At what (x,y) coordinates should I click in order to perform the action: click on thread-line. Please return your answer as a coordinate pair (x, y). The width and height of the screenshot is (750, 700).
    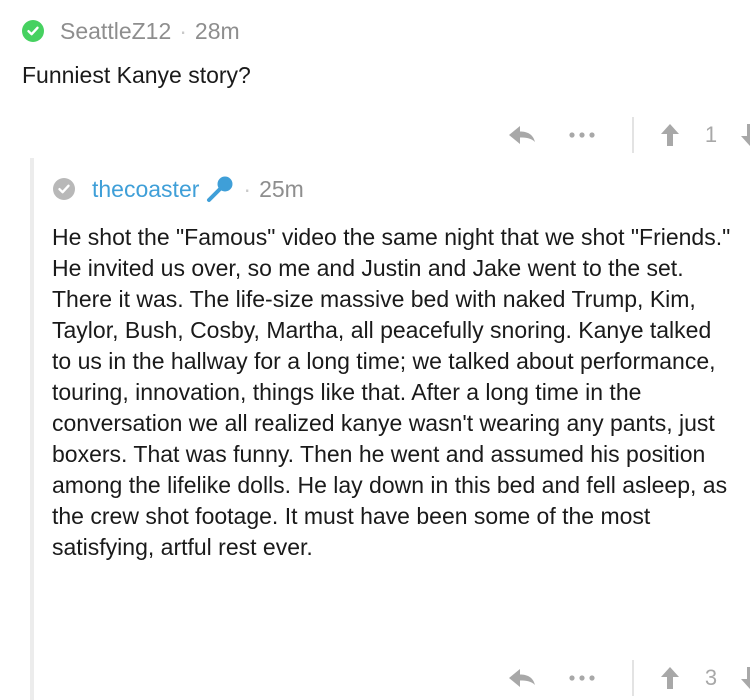
    Looking at the image, I should click on (32, 429).